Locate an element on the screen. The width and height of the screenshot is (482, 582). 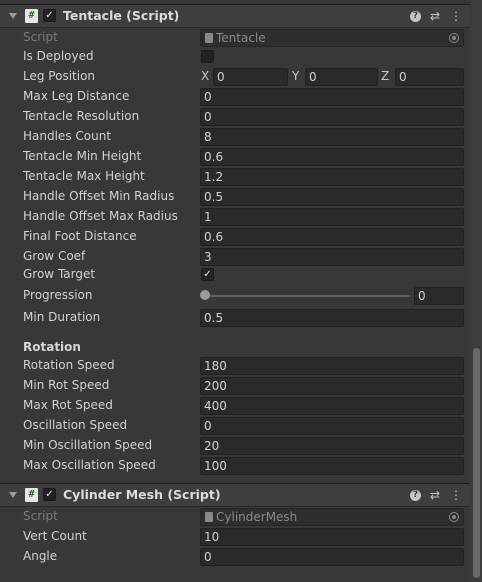
field-label: Grow Coef is located at coordinates (54, 256).